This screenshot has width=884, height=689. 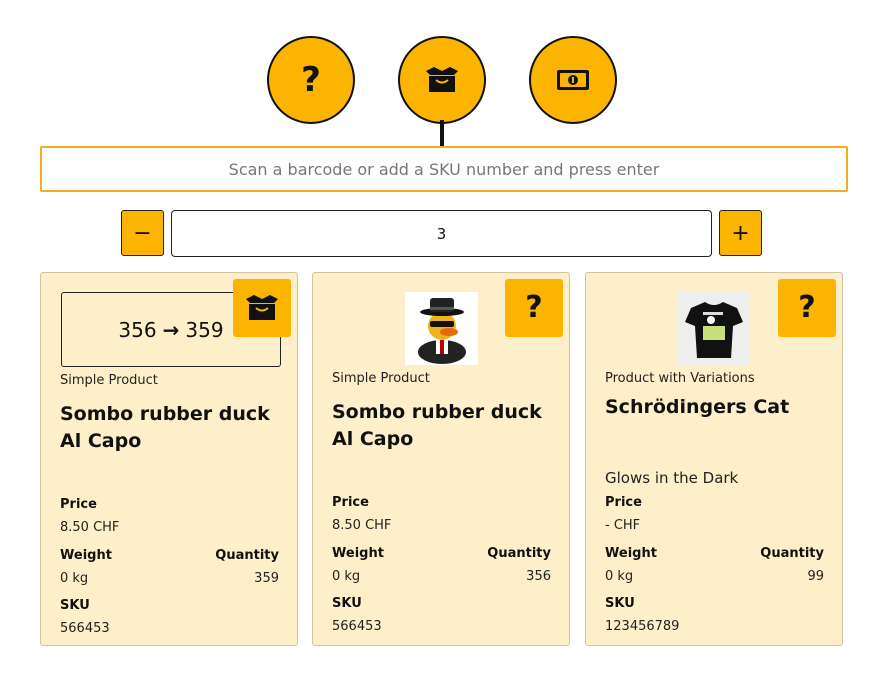 I want to click on quantity-value: 356, so click(x=538, y=576).